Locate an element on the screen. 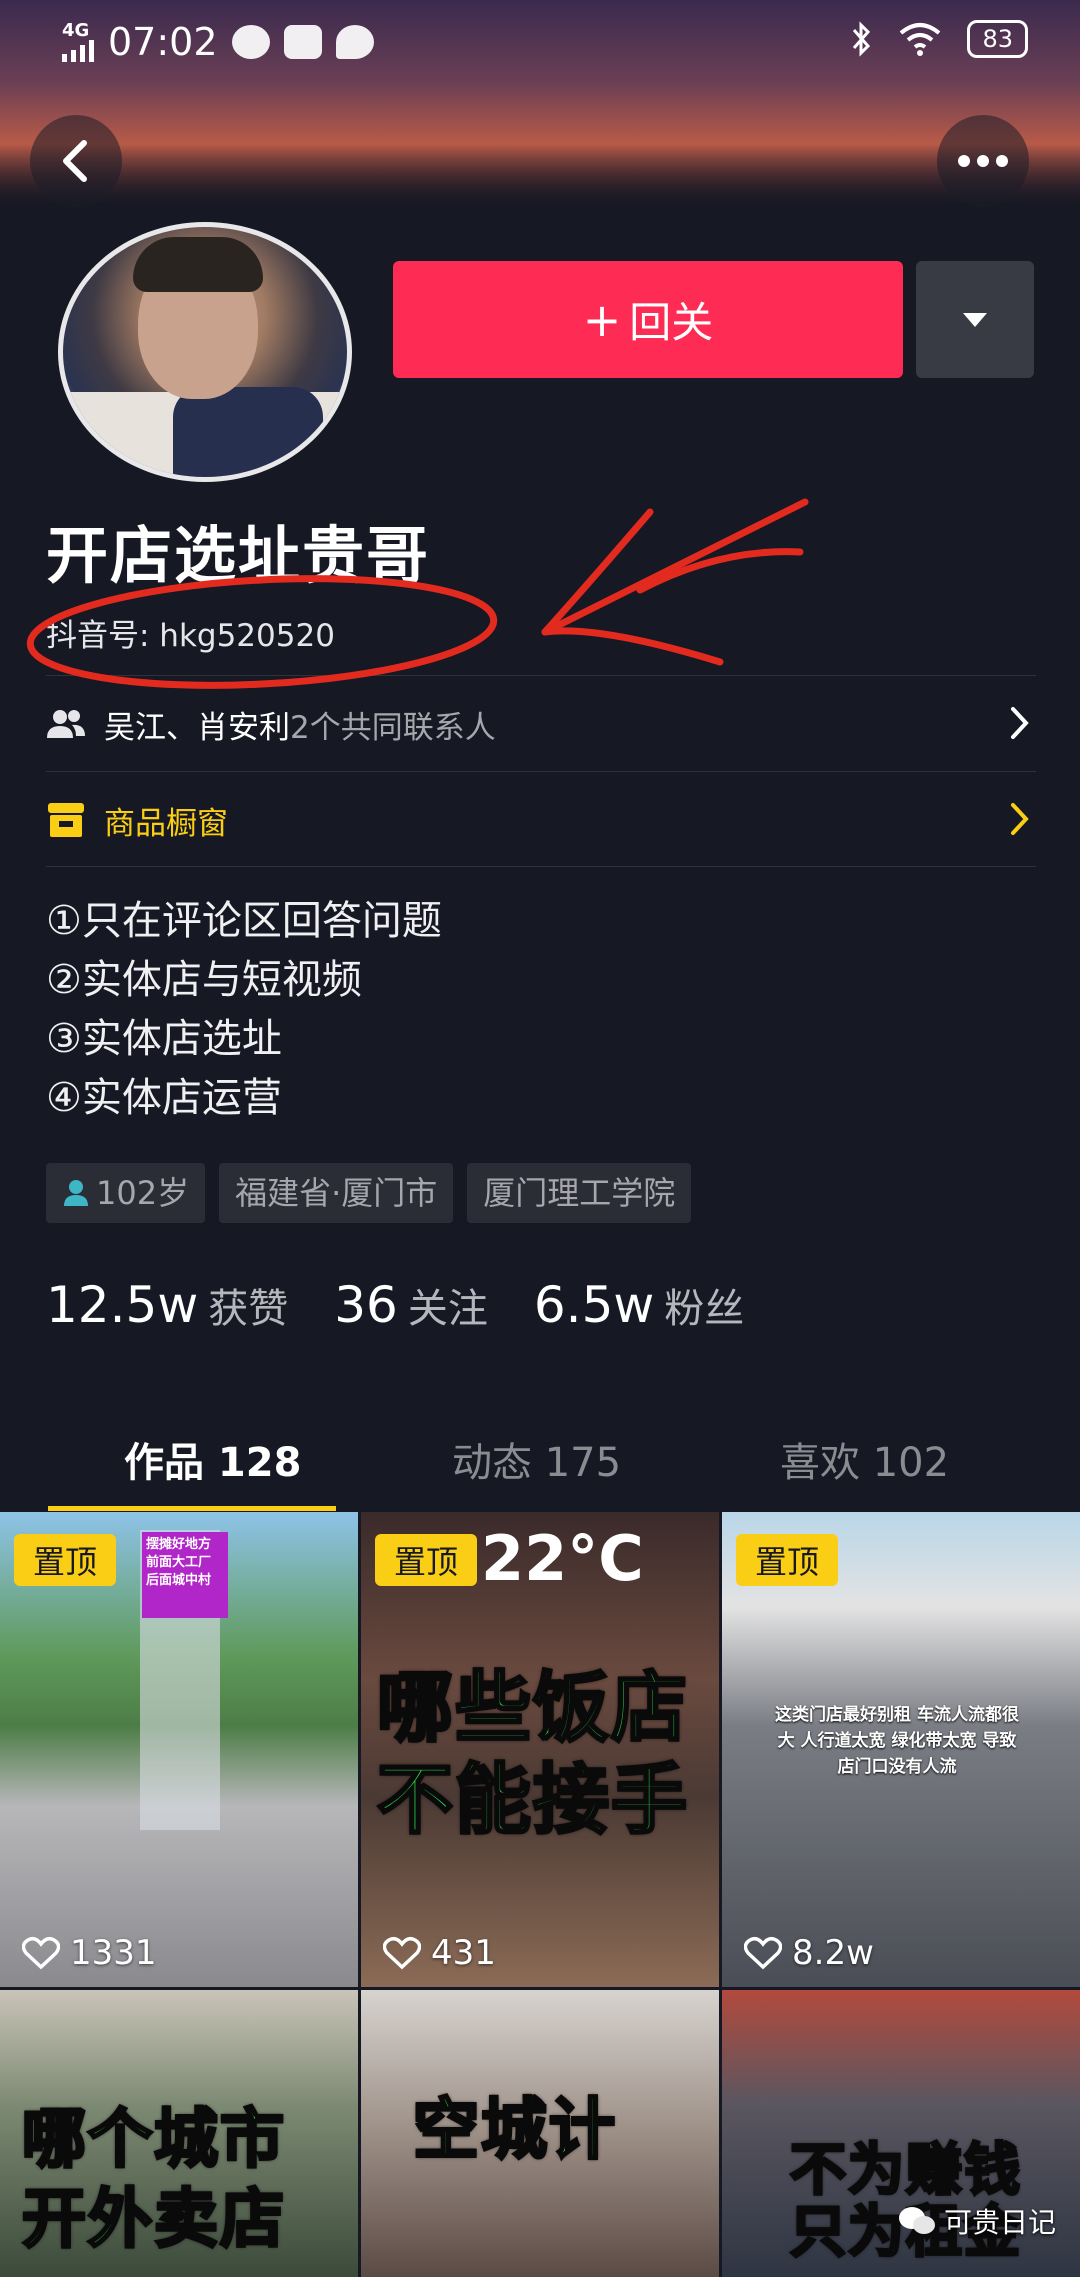 The height and width of the screenshot is (2277, 1080). caption-line: 哪个城市 is located at coordinates (153, 2140).